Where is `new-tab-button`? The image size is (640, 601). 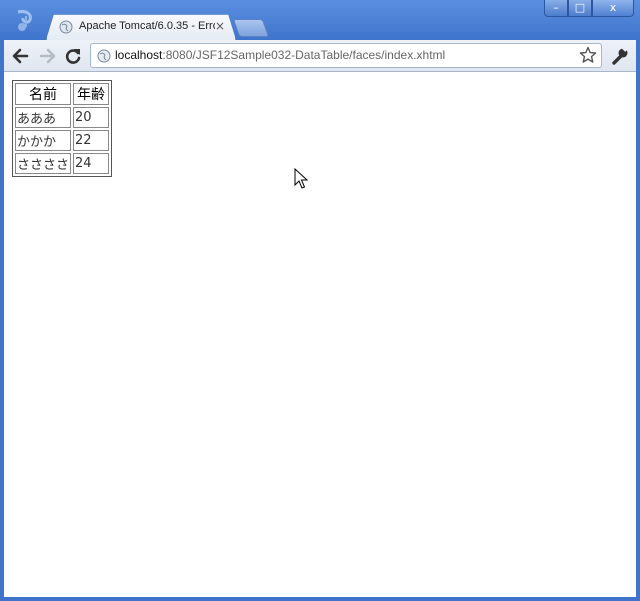 new-tab-button is located at coordinates (251, 28).